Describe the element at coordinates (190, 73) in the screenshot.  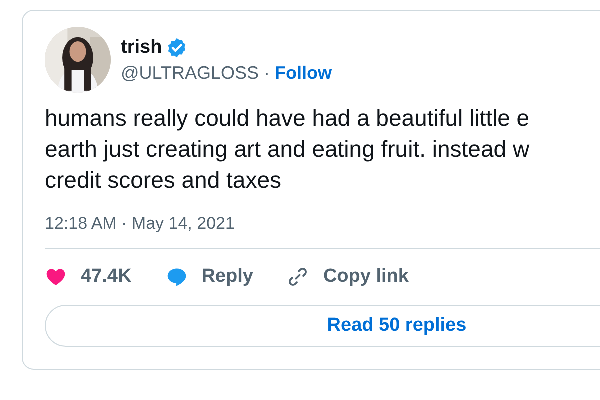
I see `author-handle: @ULTRAGLOSS` at that location.